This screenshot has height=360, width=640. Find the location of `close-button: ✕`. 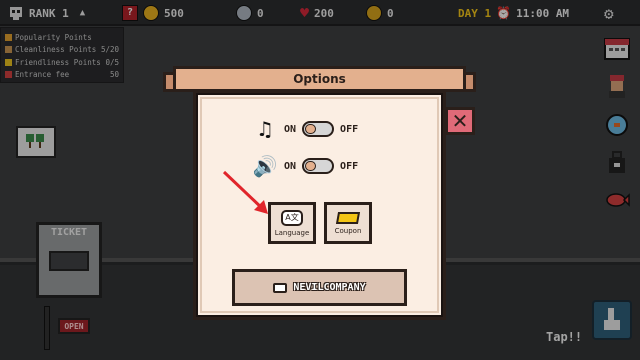

close-button: ✕ is located at coordinates (460, 121).